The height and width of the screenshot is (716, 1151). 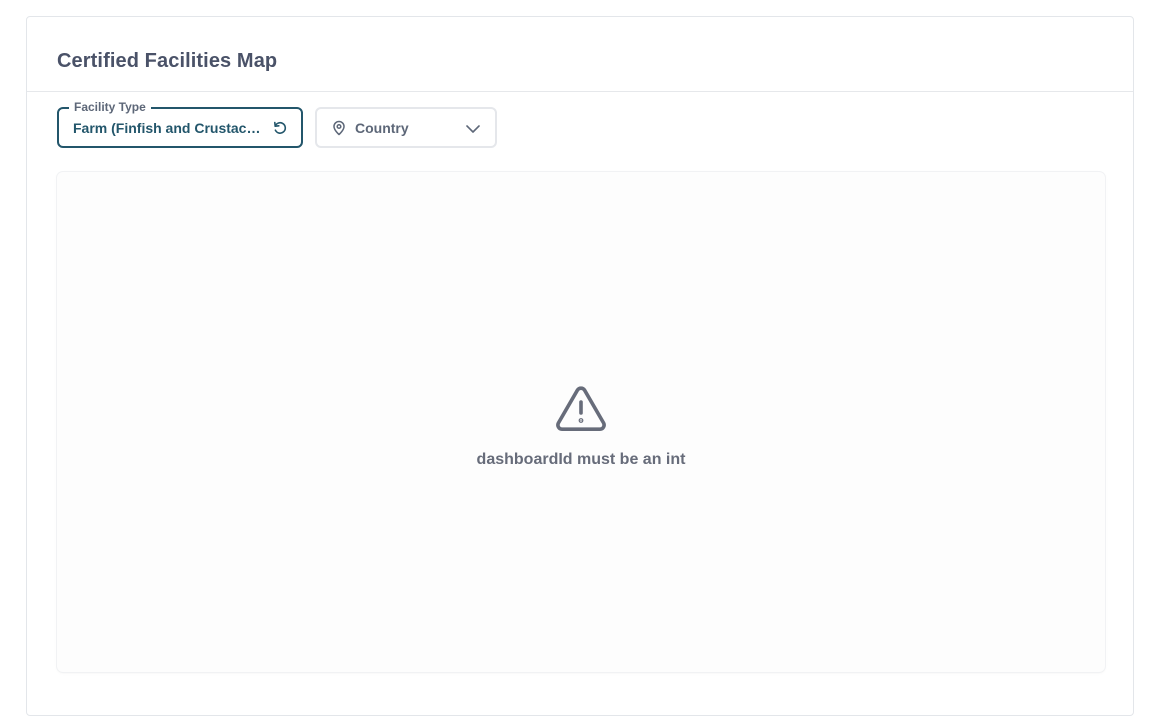 I want to click on card-header: Certified Facilities Map, so click(x=580, y=54).